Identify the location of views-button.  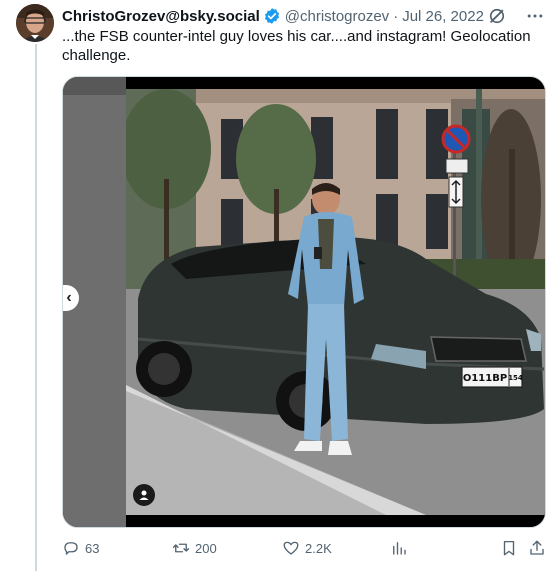
(399, 548).